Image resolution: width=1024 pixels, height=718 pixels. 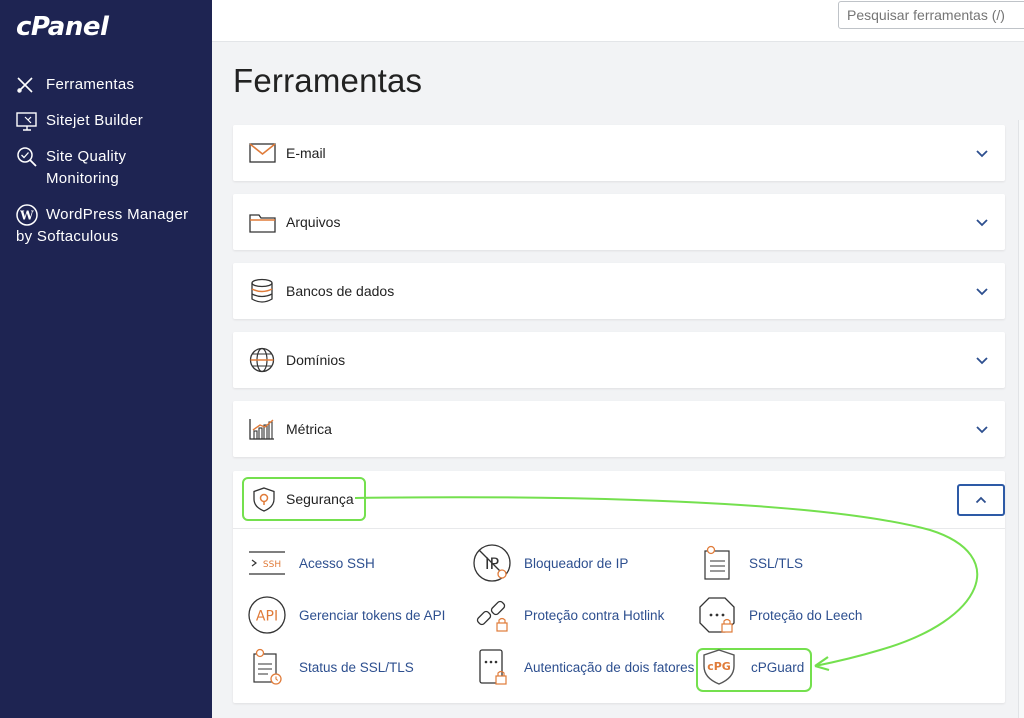 I want to click on api-icon: API, so click(x=267, y=615).